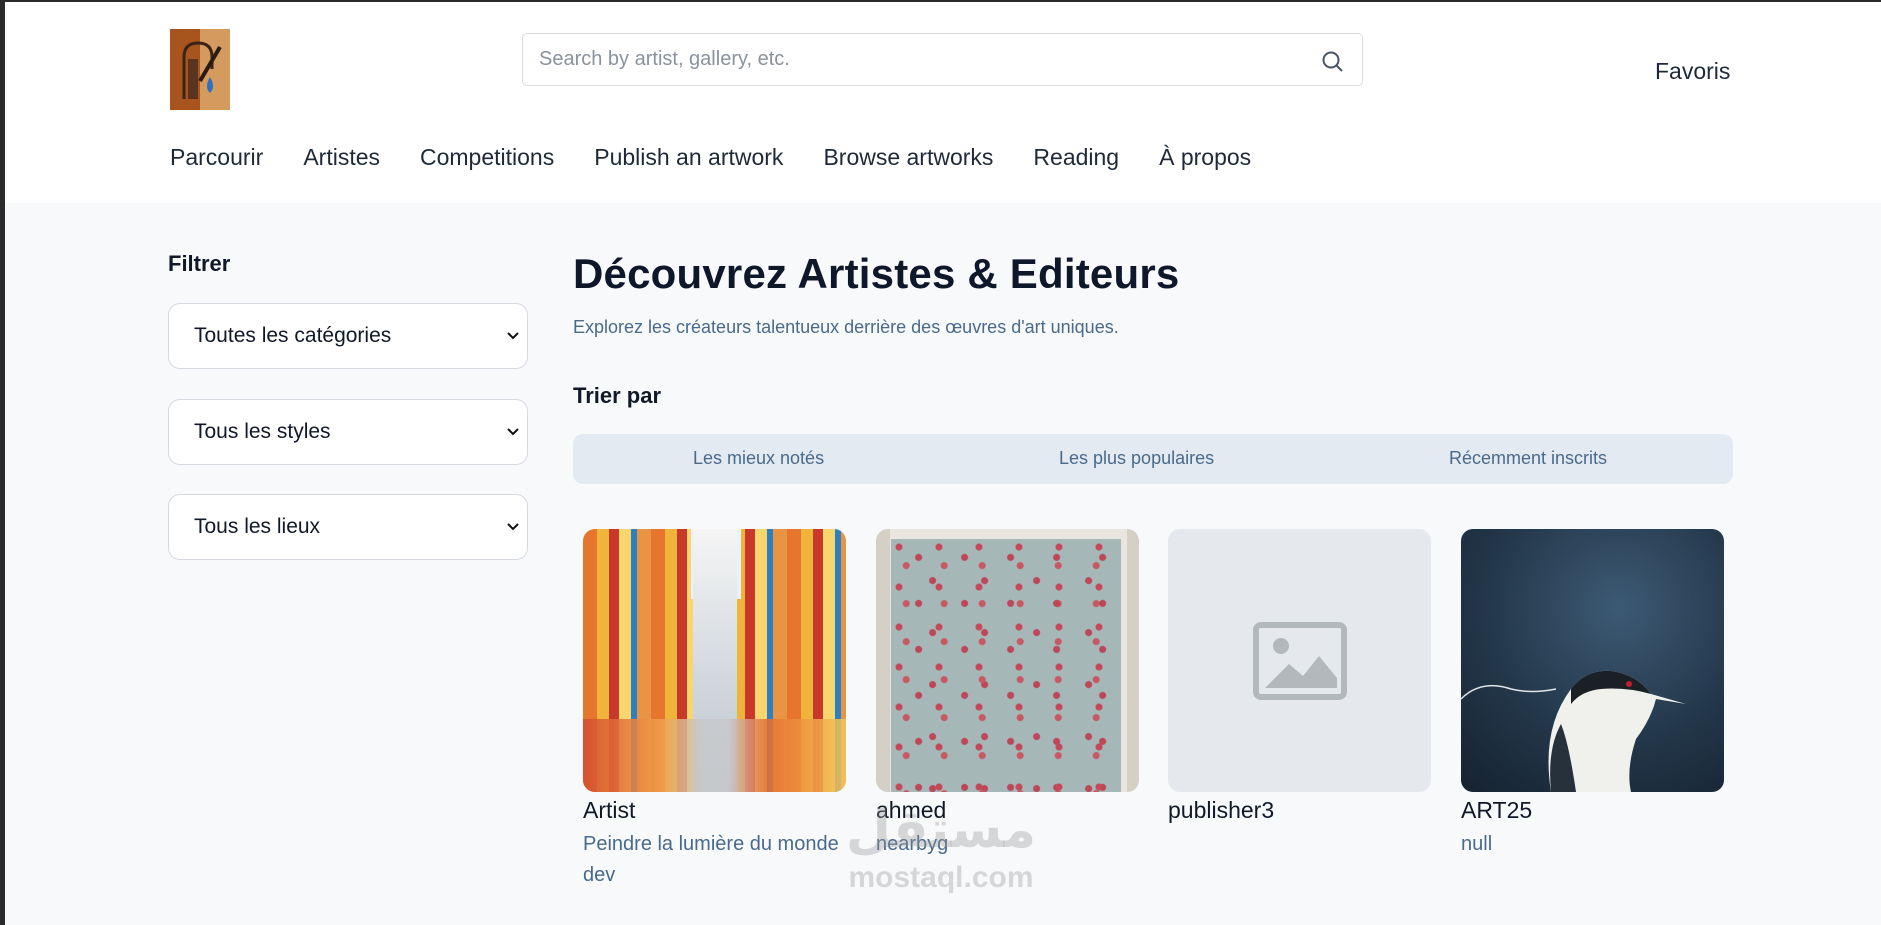 This screenshot has height=925, width=1881. What do you see at coordinates (199, 263) in the screenshot?
I see `filter-title: Filtrer` at bounding box center [199, 263].